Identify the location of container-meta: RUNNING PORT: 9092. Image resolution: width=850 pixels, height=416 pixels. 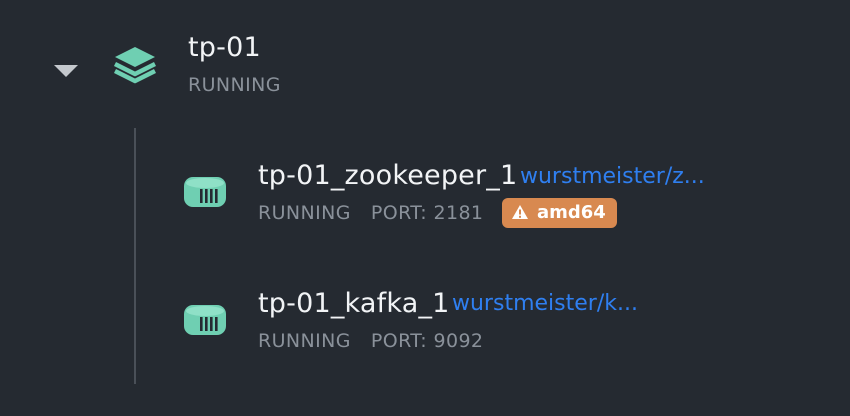
(370, 341).